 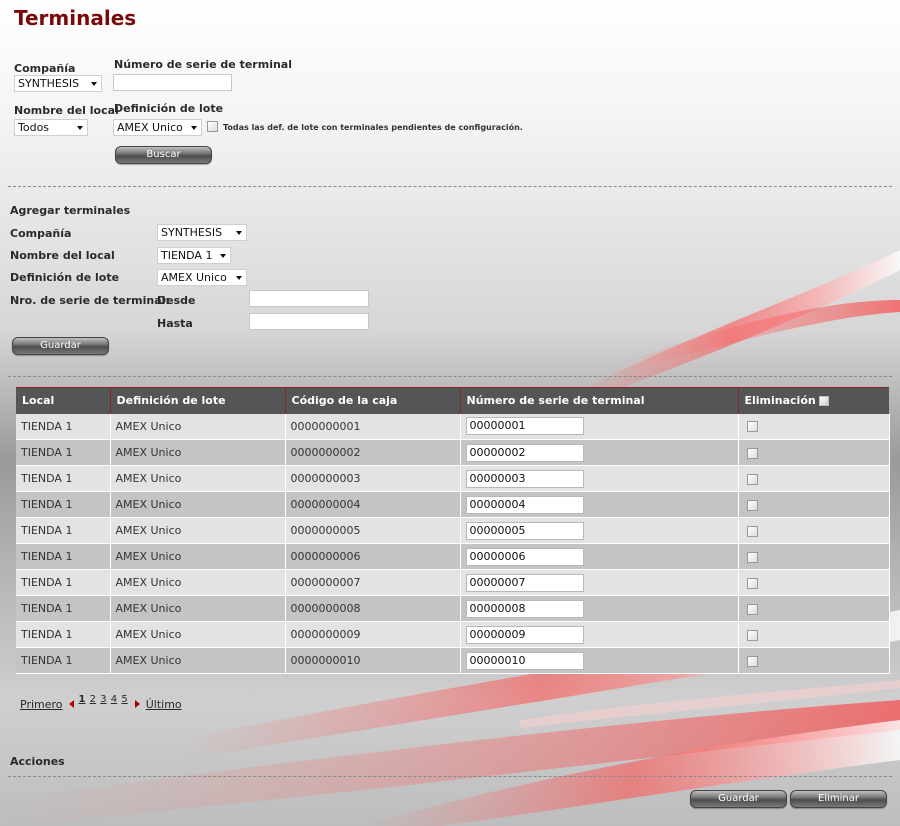 I want to click on cell-serial: 00000002, so click(x=599, y=452).